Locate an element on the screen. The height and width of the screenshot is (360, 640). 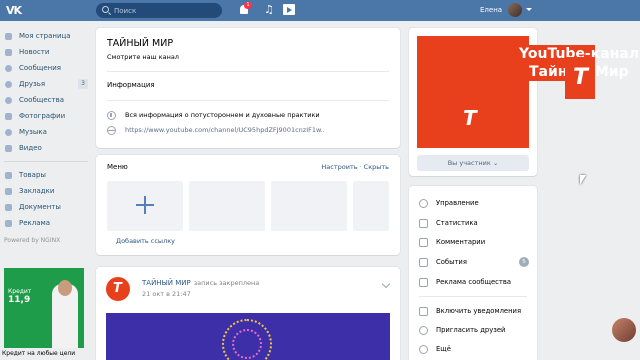
ad-caption: Кредит на любые цели is located at coordinates (38, 353).